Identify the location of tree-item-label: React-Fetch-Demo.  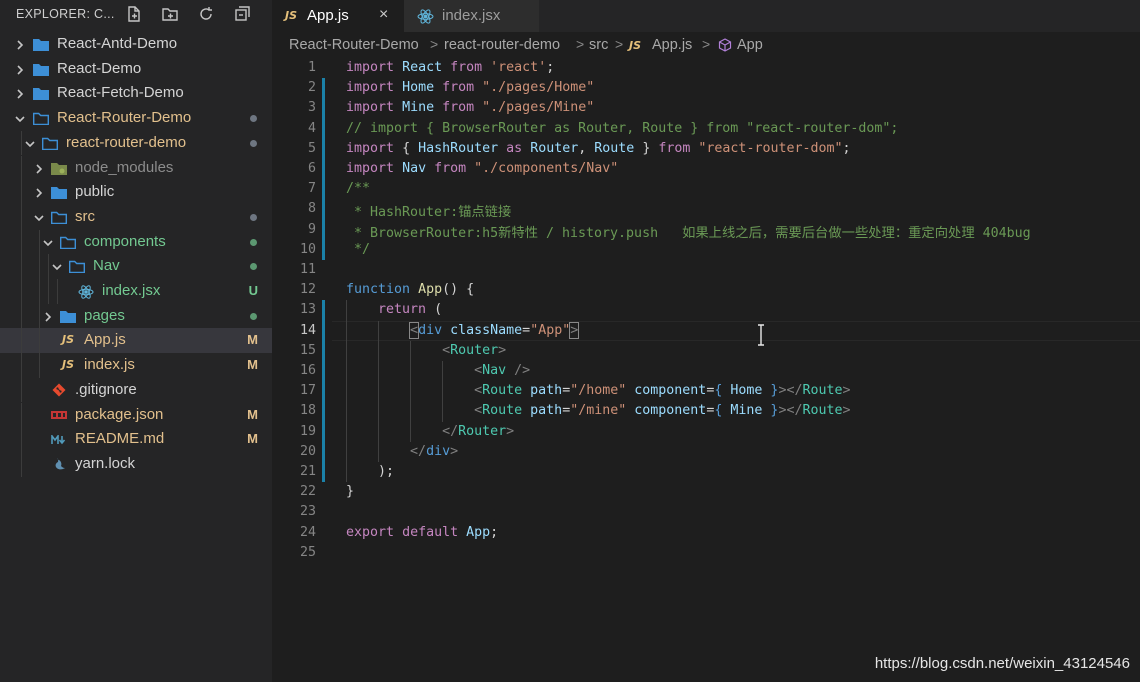
(120, 93).